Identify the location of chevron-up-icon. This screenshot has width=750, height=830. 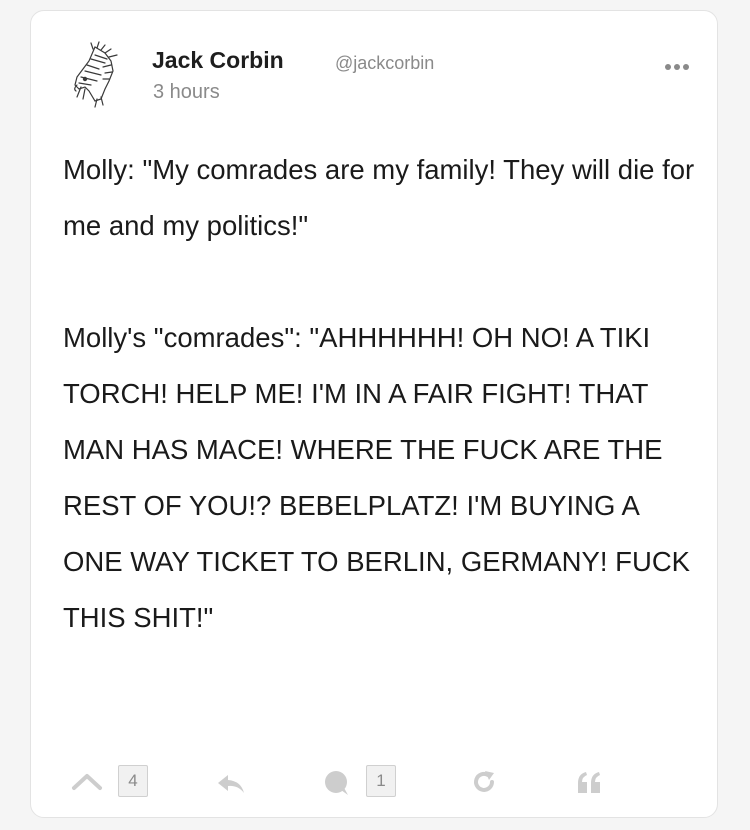
(87, 781).